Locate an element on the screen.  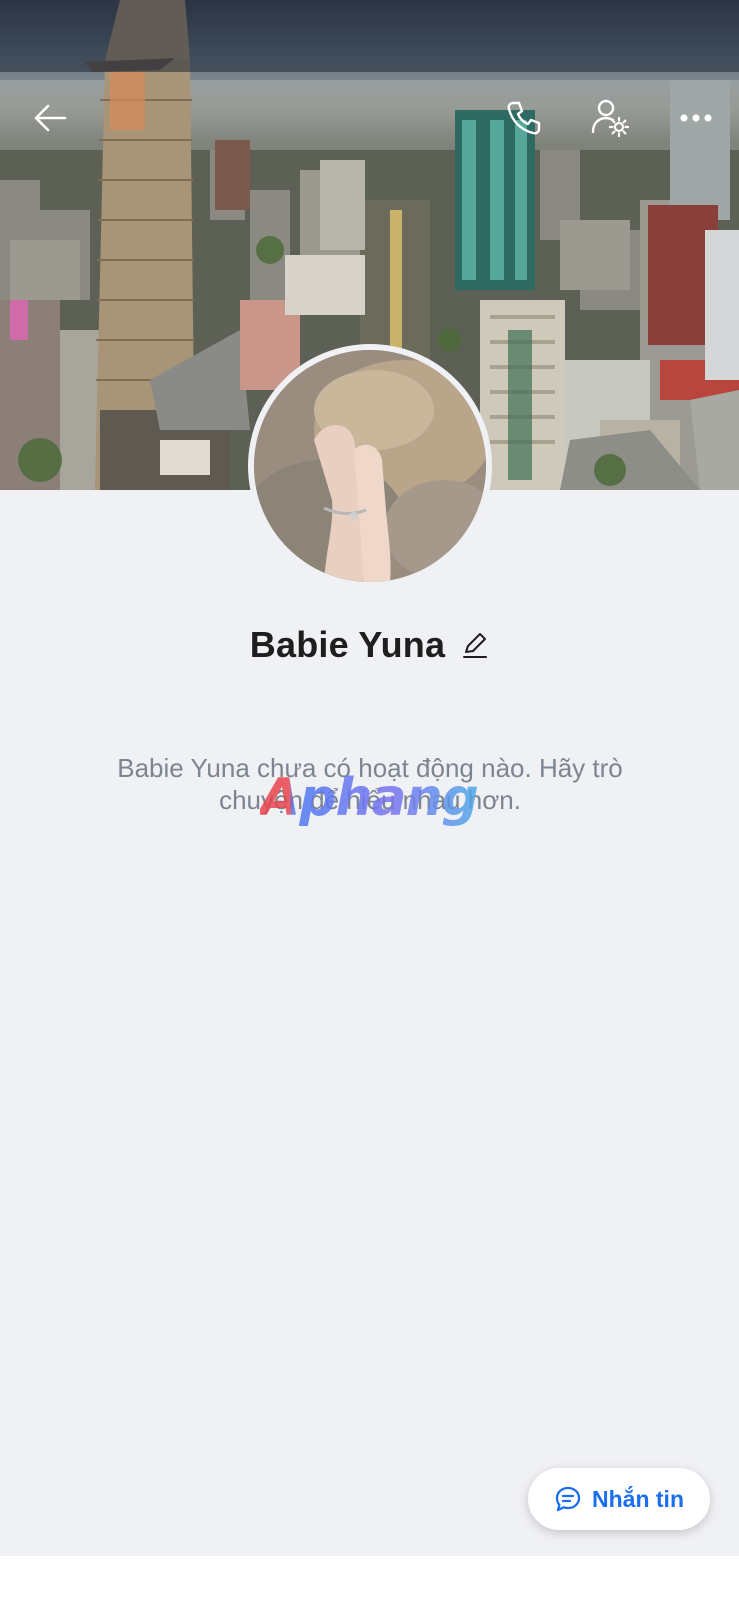
profile-toolbar is located at coordinates (369, 117).